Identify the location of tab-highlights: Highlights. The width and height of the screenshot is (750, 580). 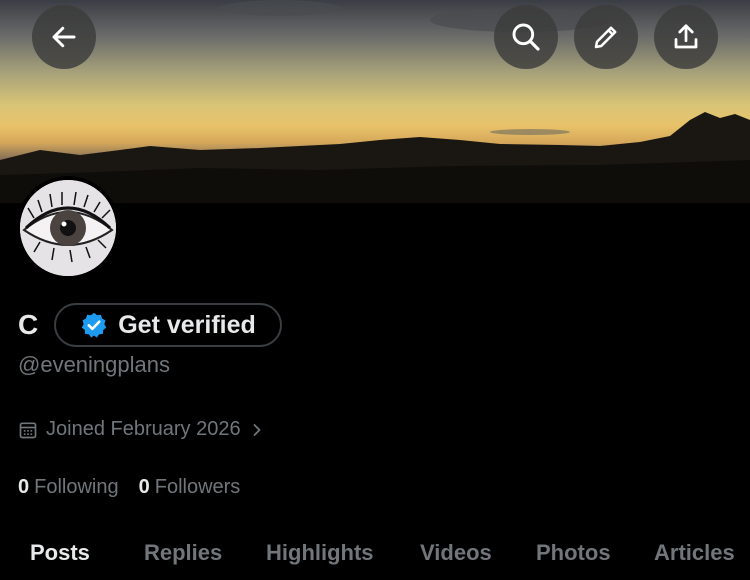
(320, 553).